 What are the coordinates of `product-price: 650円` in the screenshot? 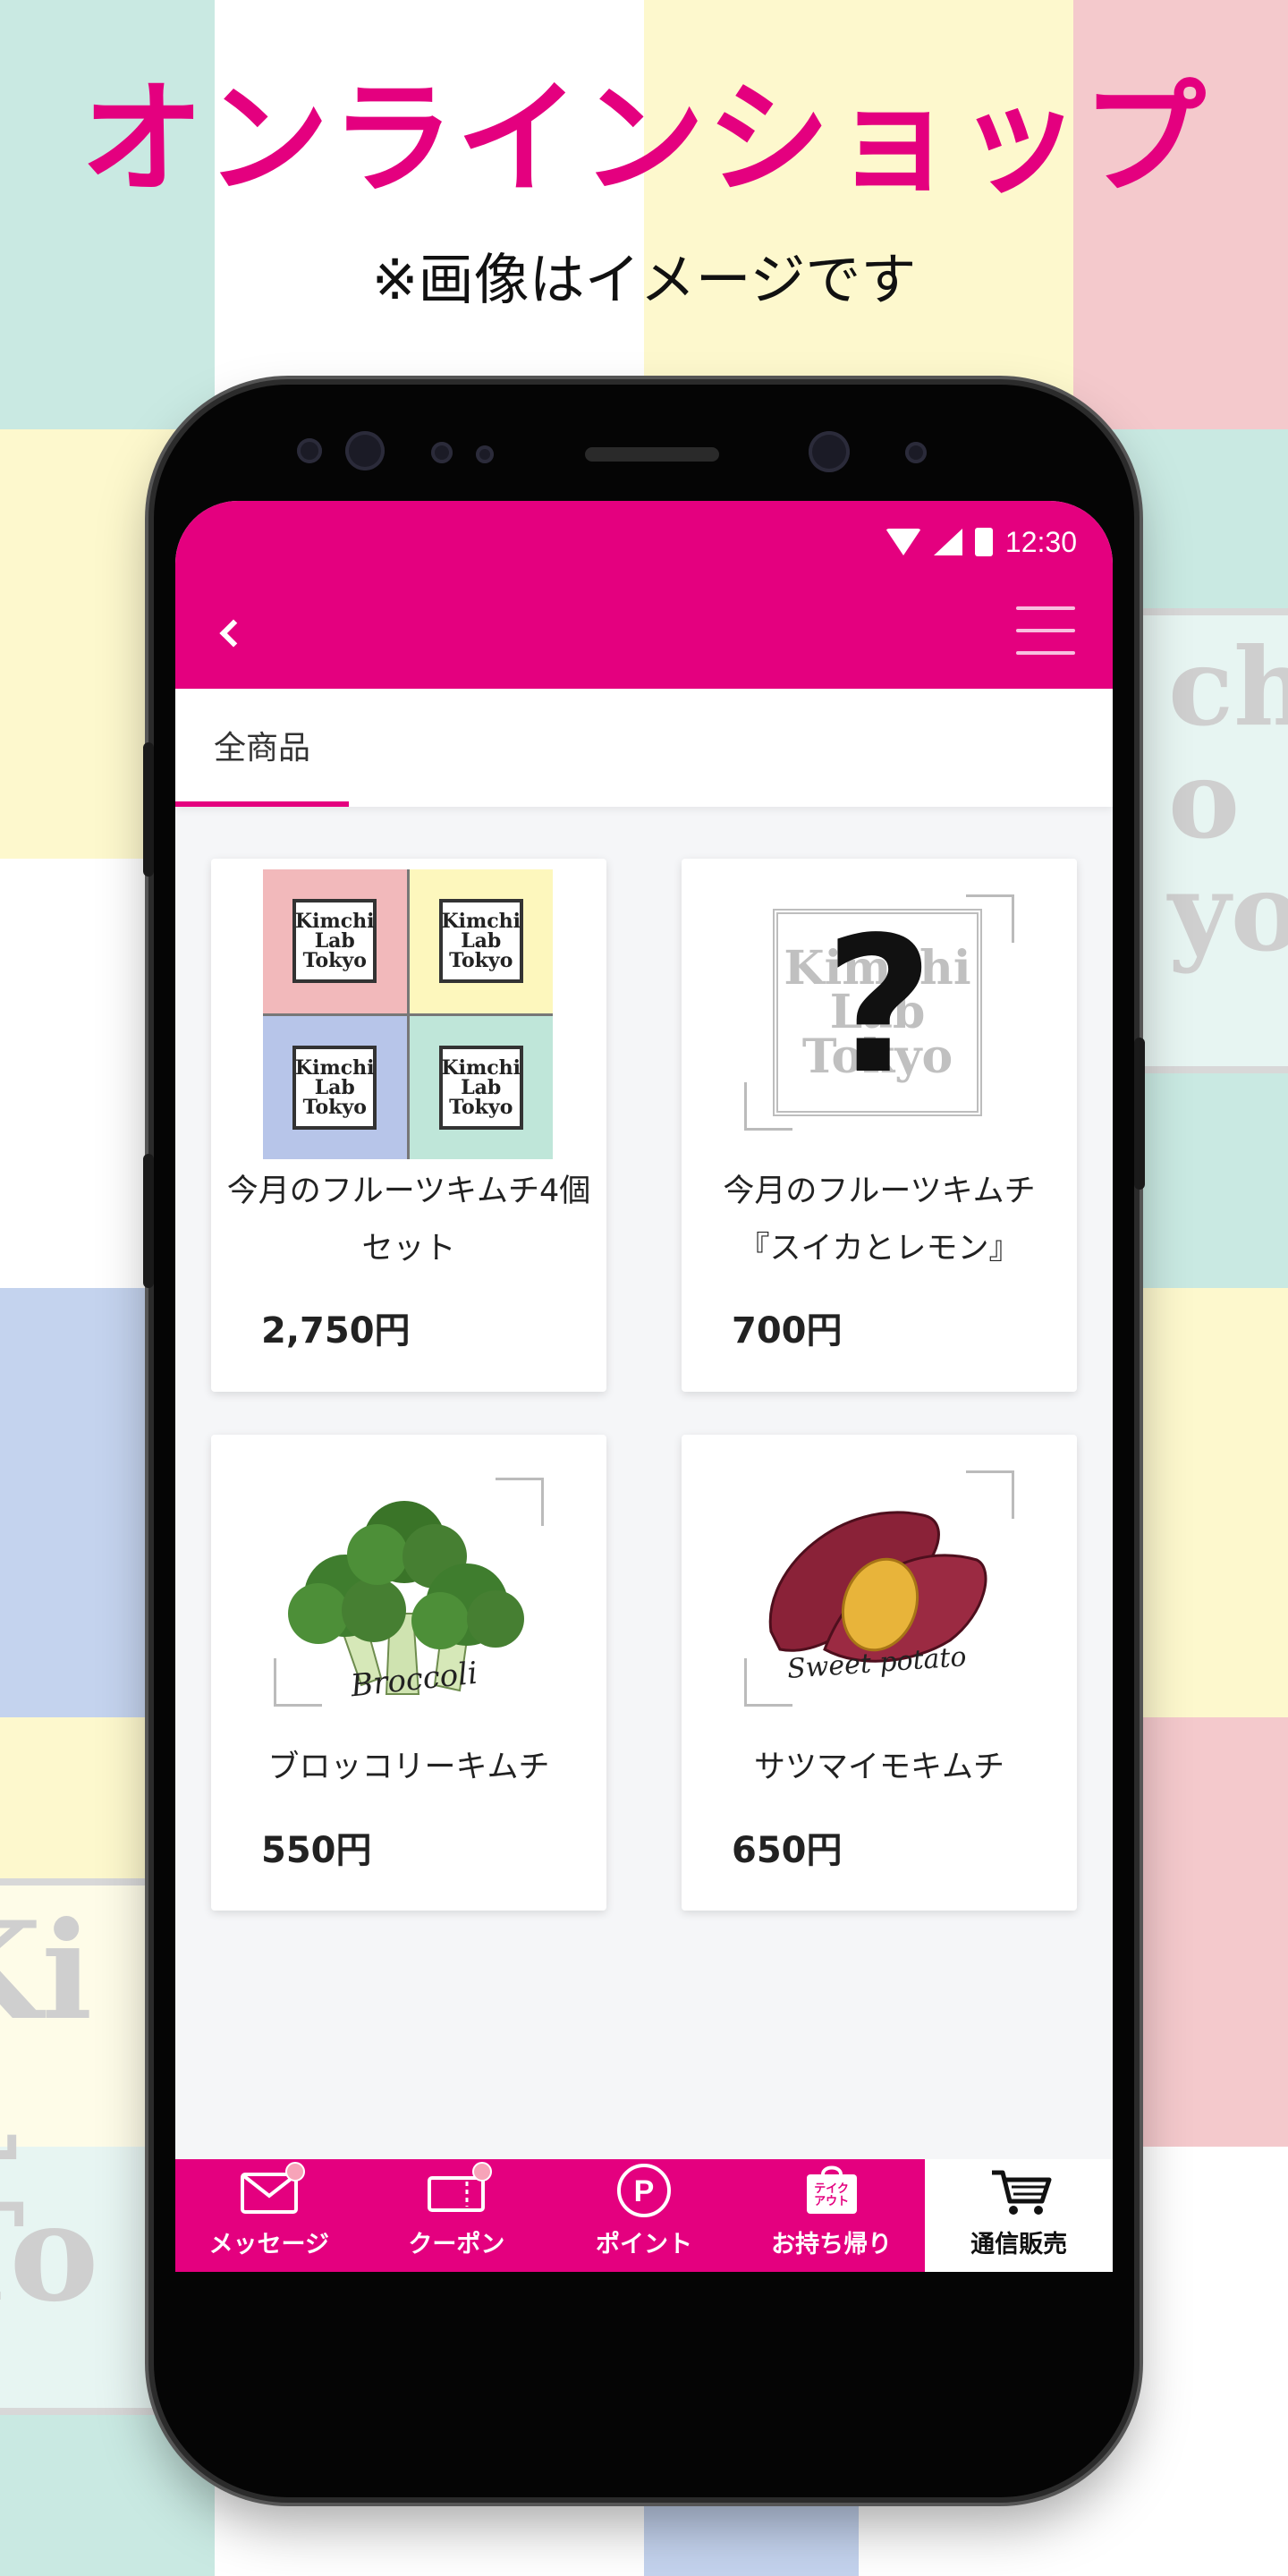 It's located at (787, 1850).